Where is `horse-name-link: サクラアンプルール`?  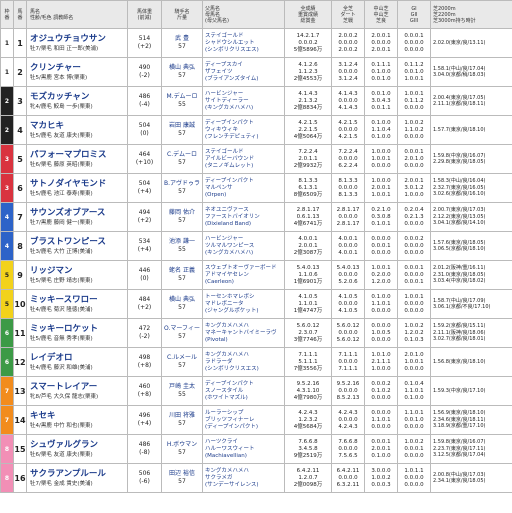 horse-name-link: サクラアンプルール is located at coordinates (78, 474).